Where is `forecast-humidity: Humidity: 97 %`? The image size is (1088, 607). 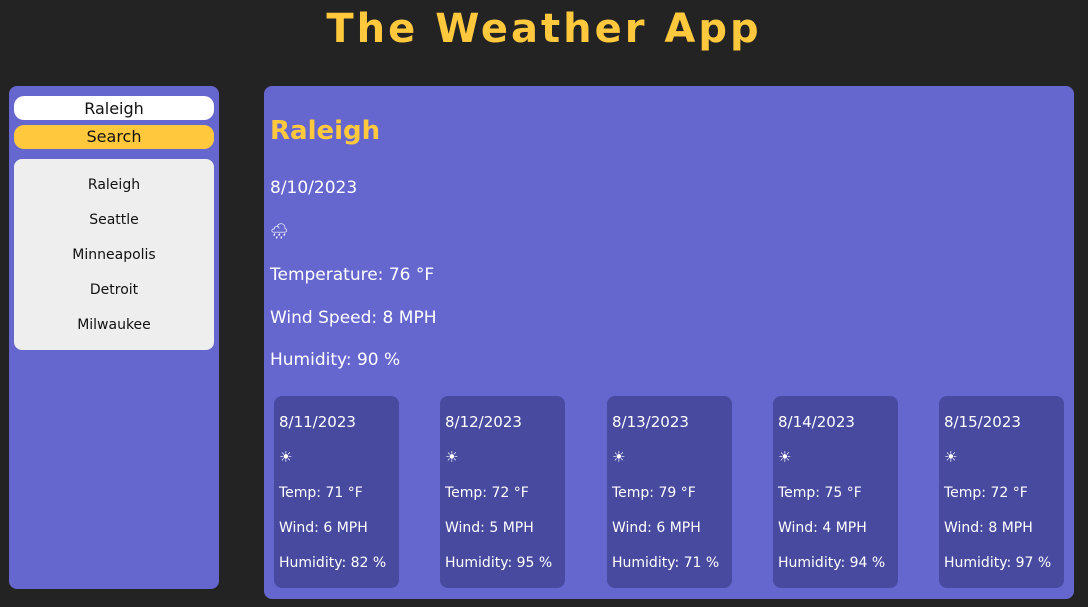 forecast-humidity: Humidity: 97 % is located at coordinates (998, 563).